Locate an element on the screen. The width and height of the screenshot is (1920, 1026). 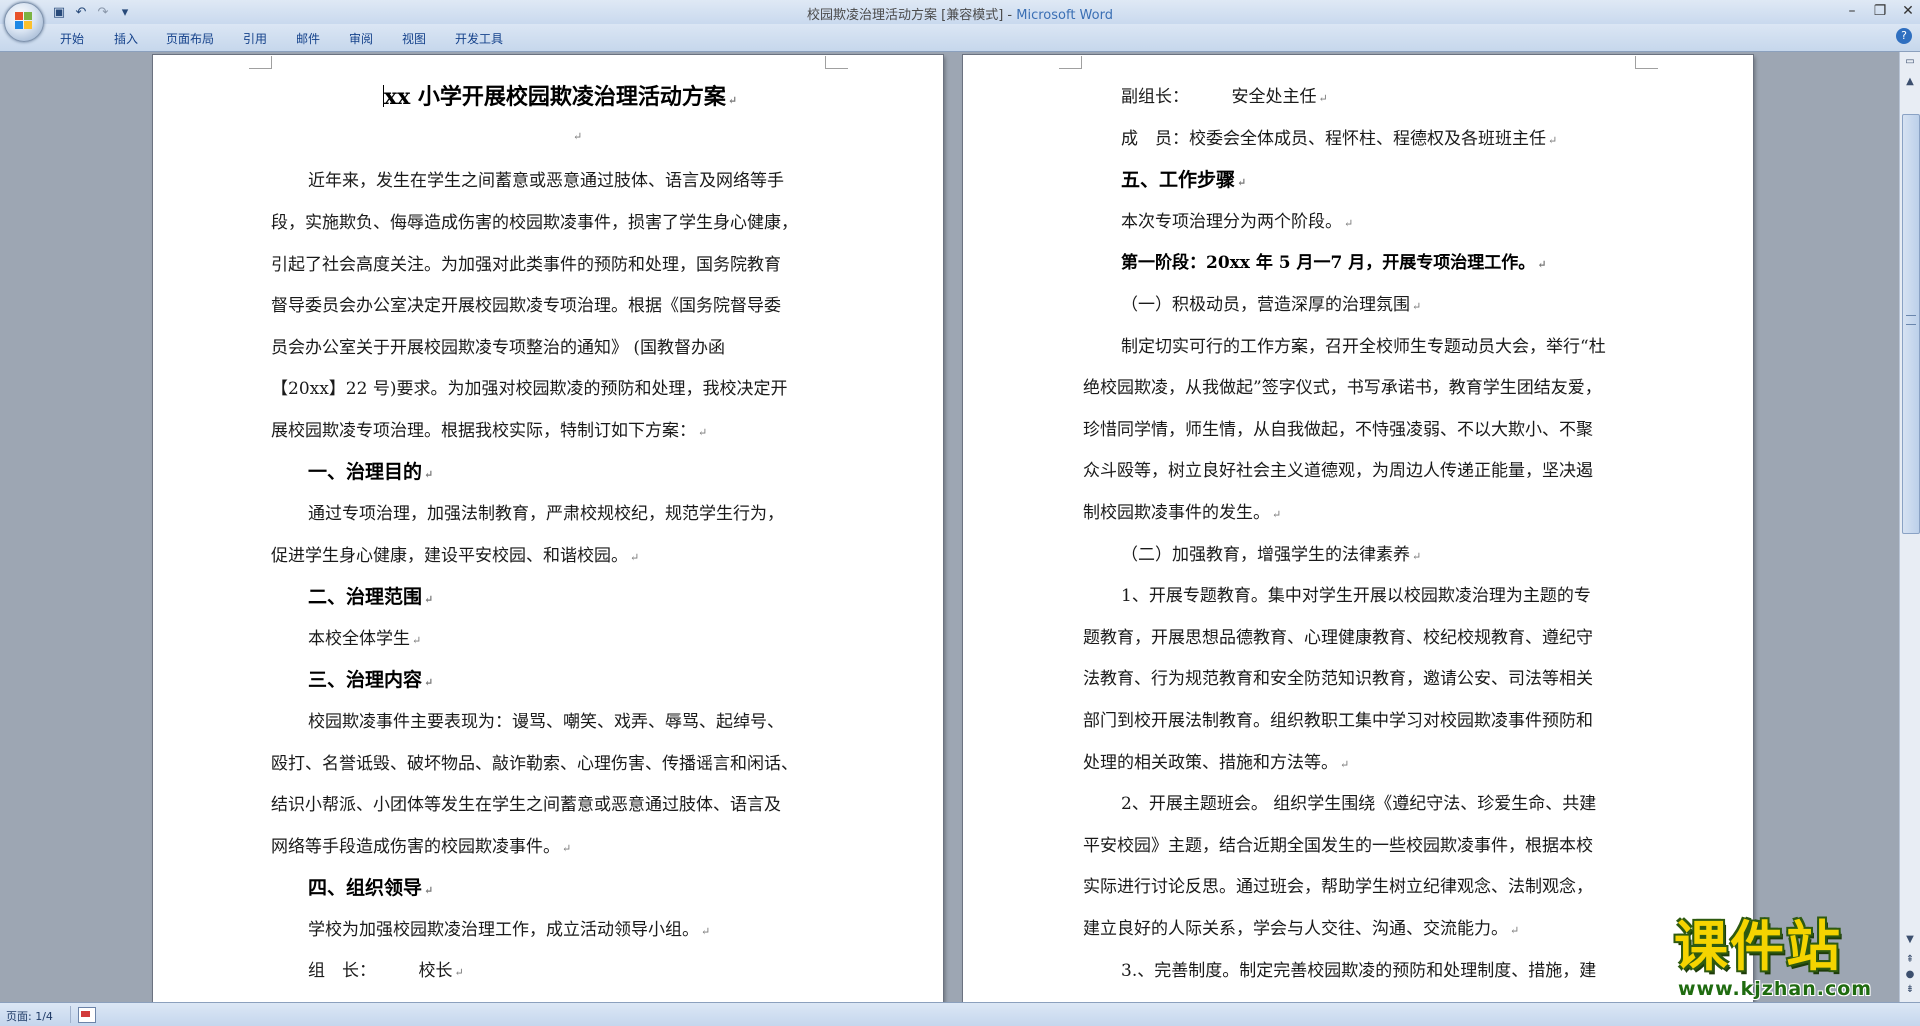
section-heading: 二、治理范围 ↵ is located at coordinates (371, 597).